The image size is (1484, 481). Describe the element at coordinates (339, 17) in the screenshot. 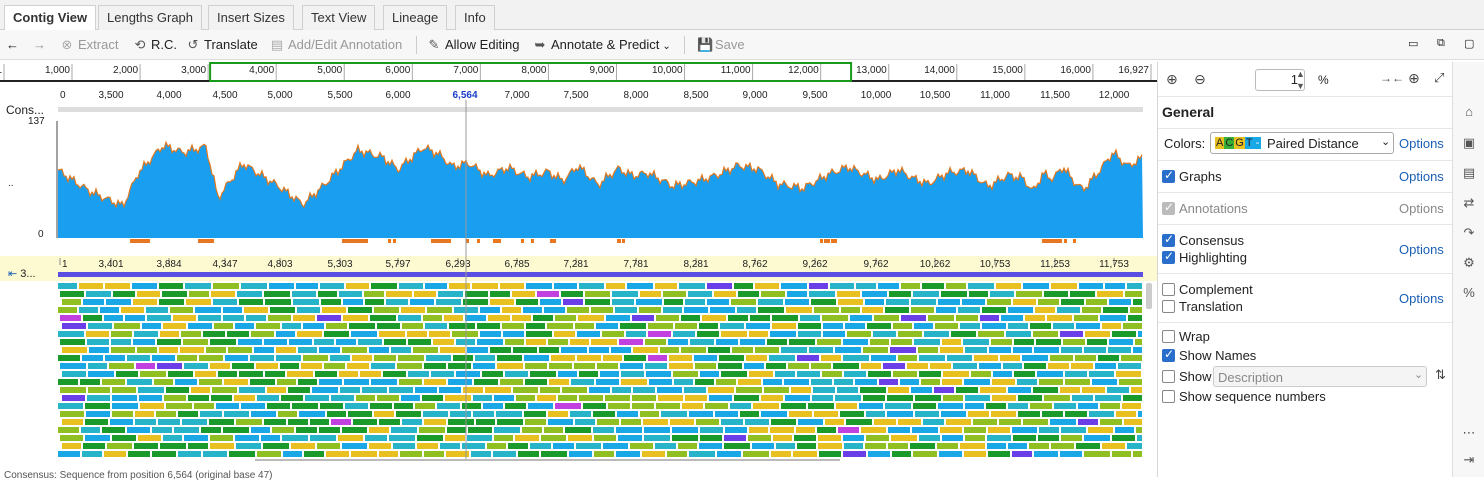

I see `tab-text-view: Text View` at that location.